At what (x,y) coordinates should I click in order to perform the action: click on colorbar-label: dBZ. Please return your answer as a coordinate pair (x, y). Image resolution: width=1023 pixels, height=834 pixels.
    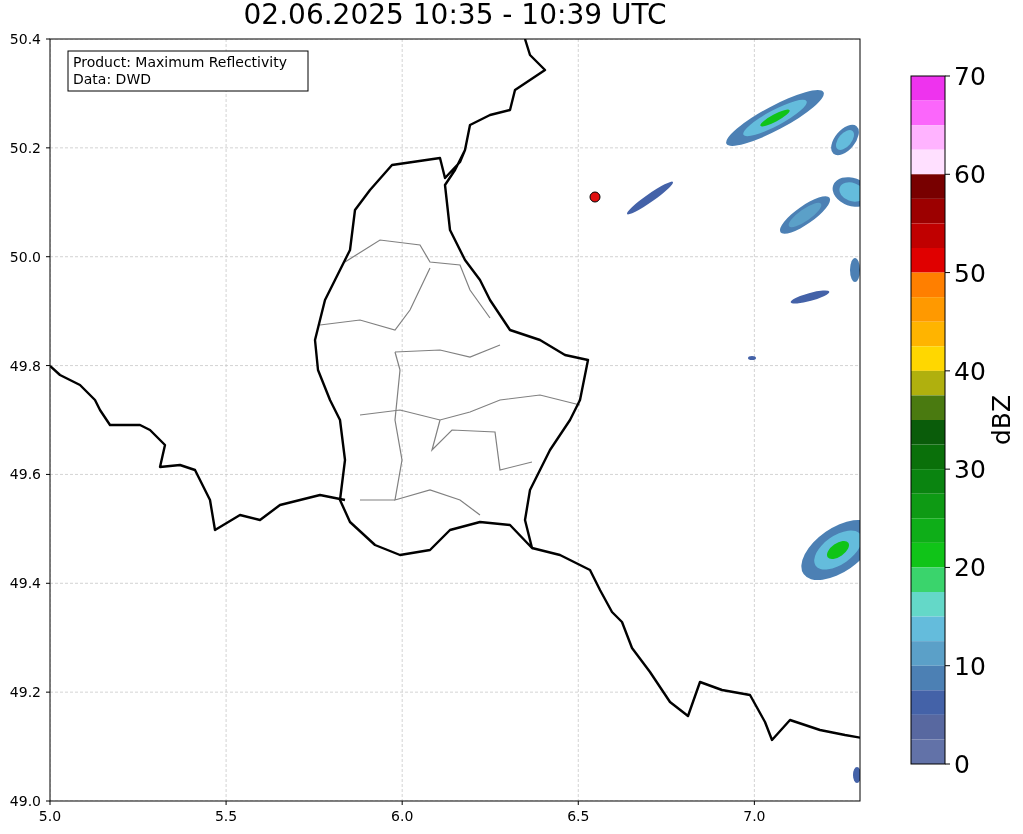
    Looking at the image, I should click on (1001, 420).